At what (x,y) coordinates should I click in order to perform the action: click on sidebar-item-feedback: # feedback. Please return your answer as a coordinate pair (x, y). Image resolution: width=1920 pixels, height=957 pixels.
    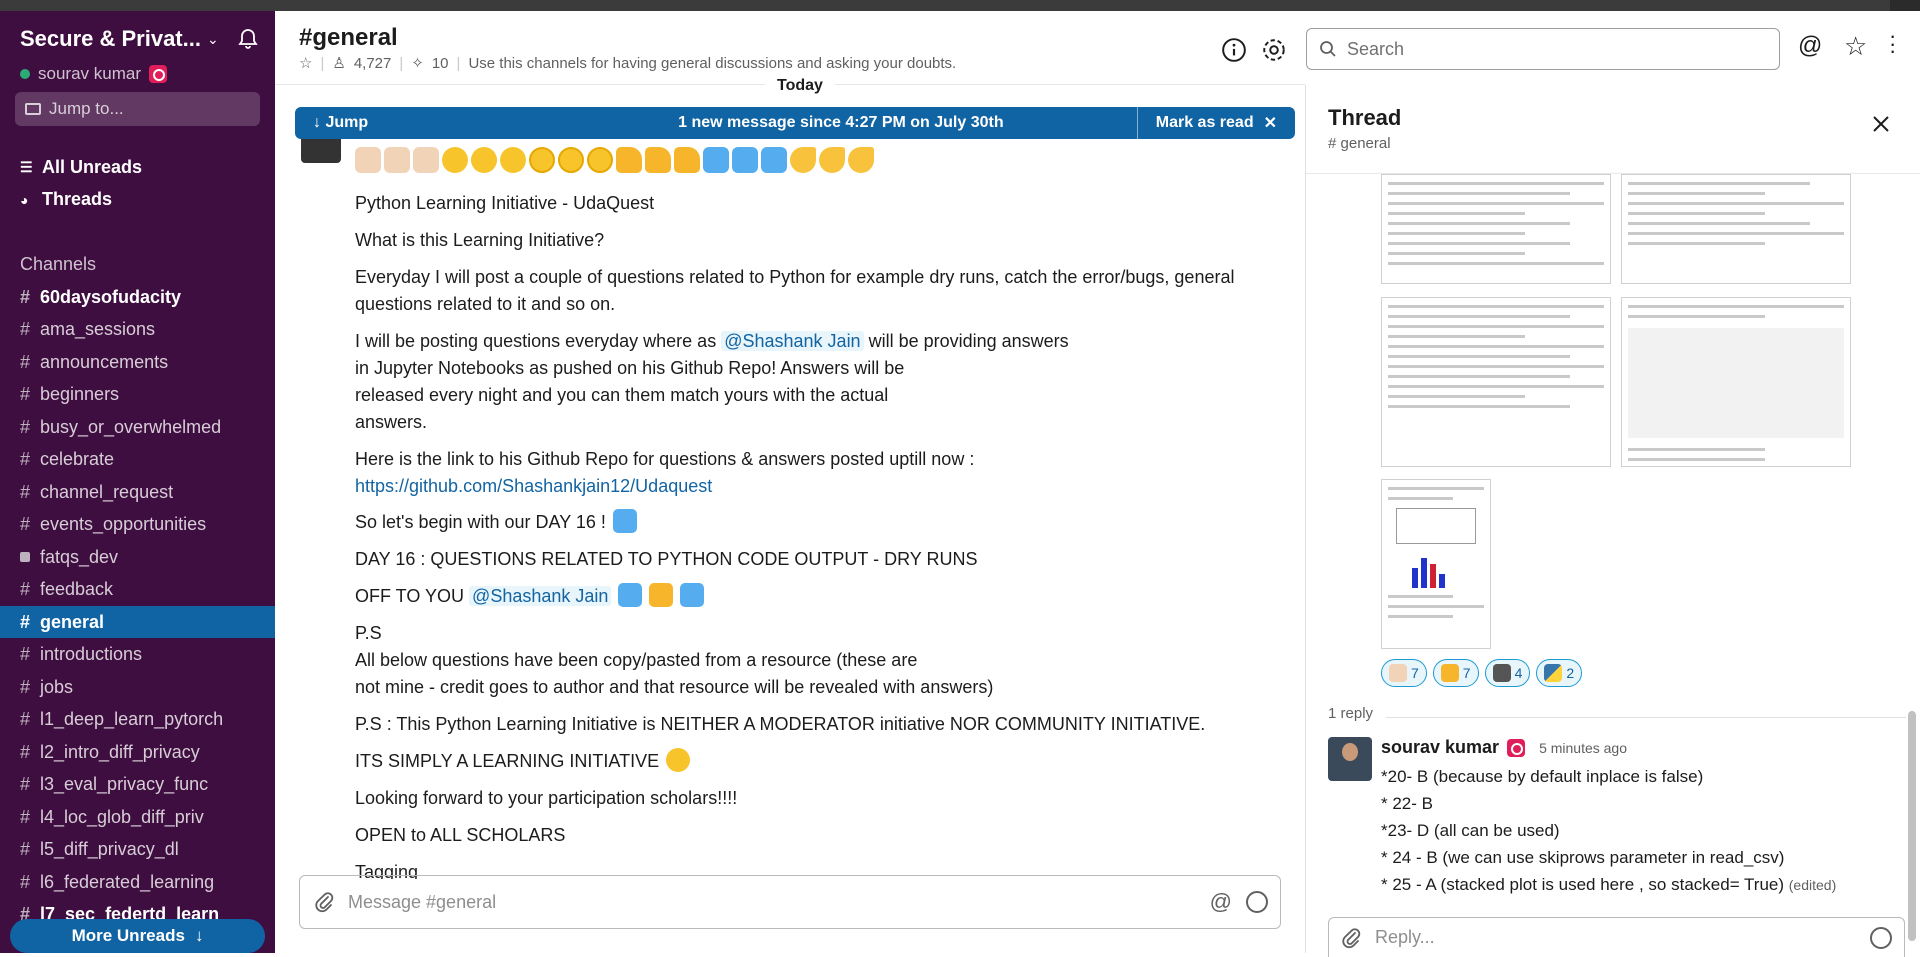
    Looking at the image, I should click on (137, 590).